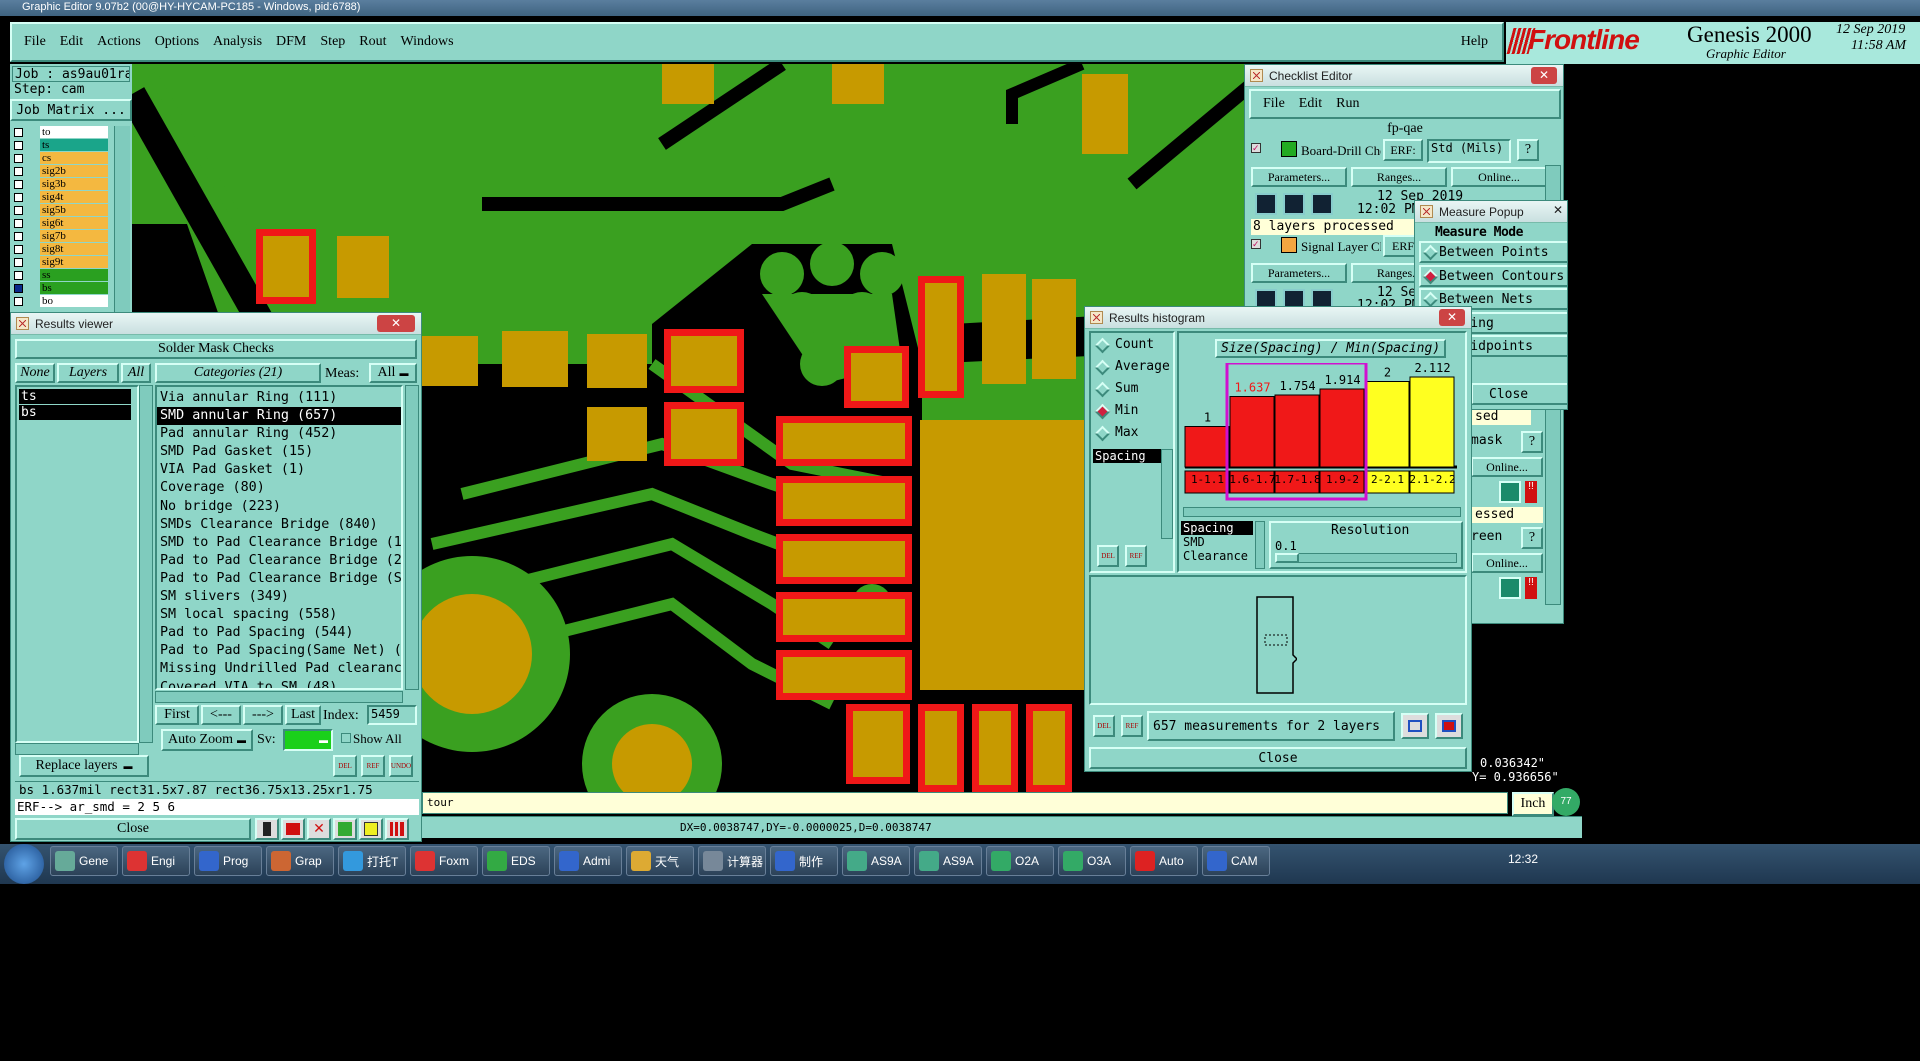 The height and width of the screenshot is (1061, 1920). Describe the element at coordinates (61, 249) in the screenshot. I see `layer-row-sig8t: sig8t` at that location.